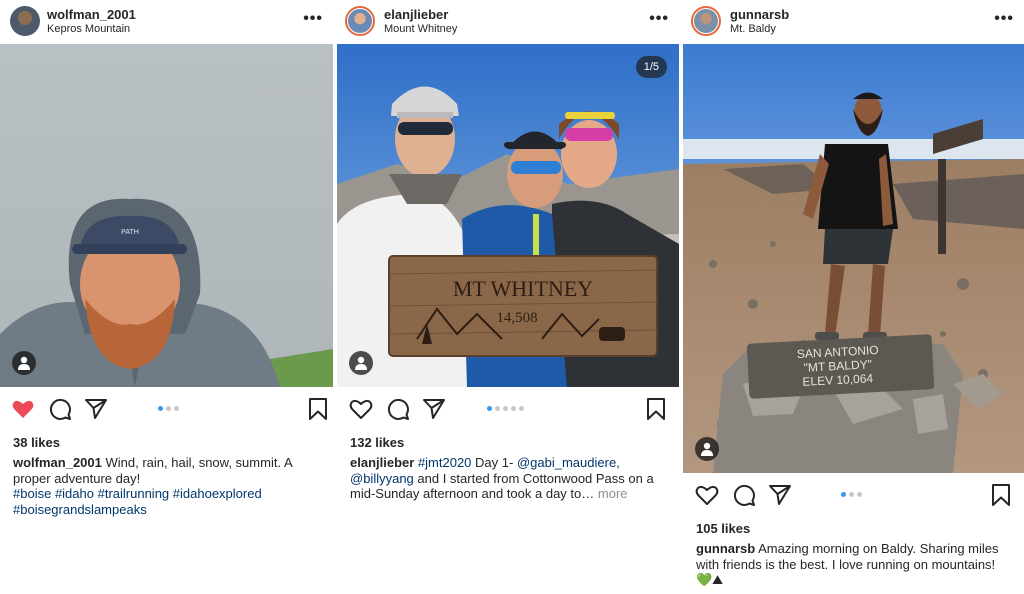 The height and width of the screenshot is (594, 1024). I want to click on location: Mount Whitney, so click(420, 29).